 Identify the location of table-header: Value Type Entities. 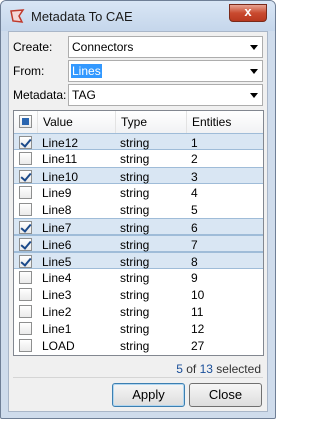
(138, 122).